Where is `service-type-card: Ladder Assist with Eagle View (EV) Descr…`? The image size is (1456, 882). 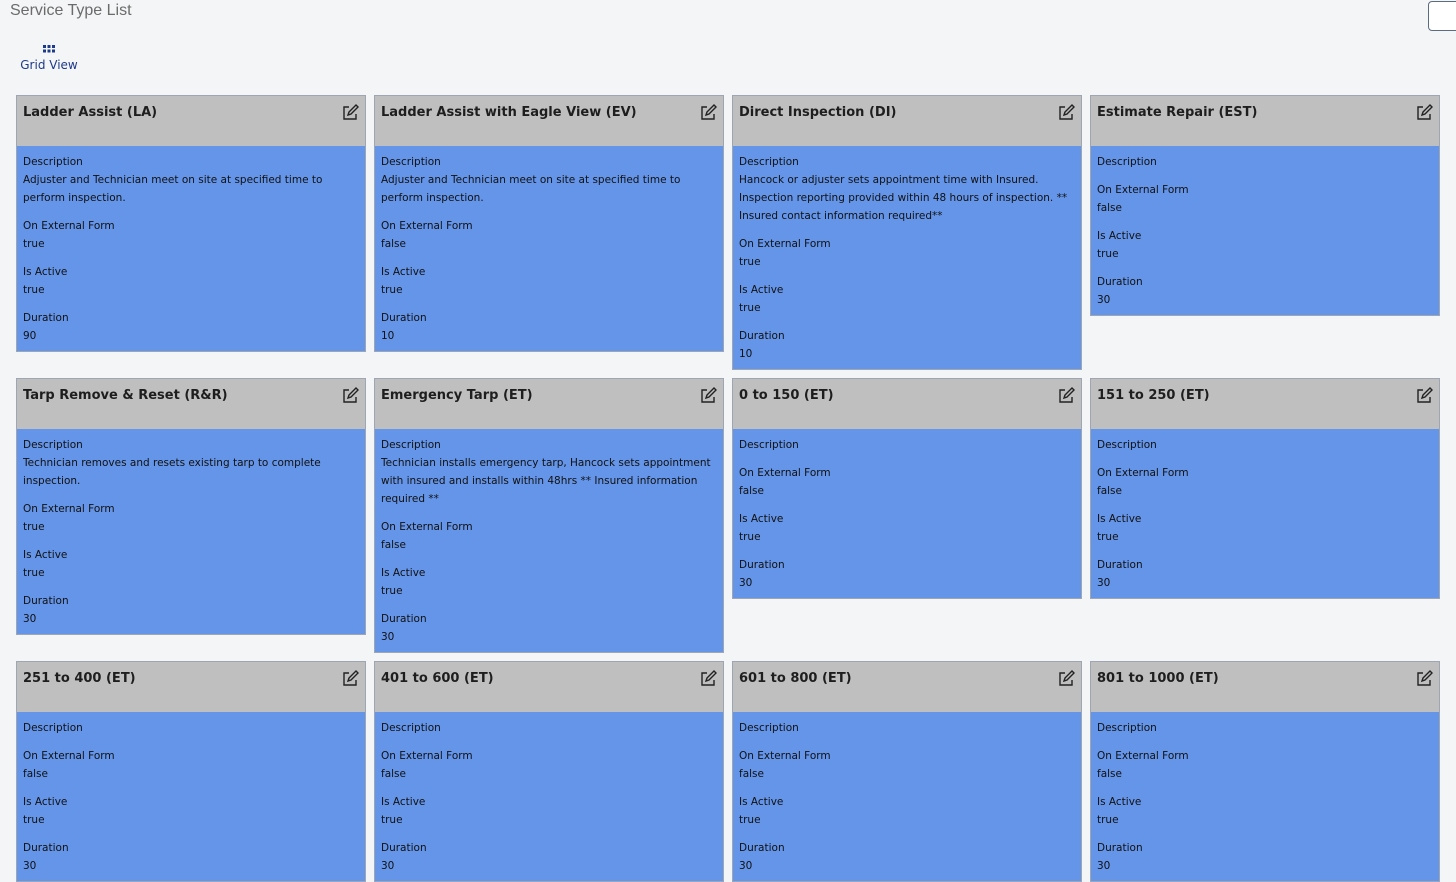
service-type-card: Ladder Assist with Eagle View (EV) Descr… is located at coordinates (549, 223).